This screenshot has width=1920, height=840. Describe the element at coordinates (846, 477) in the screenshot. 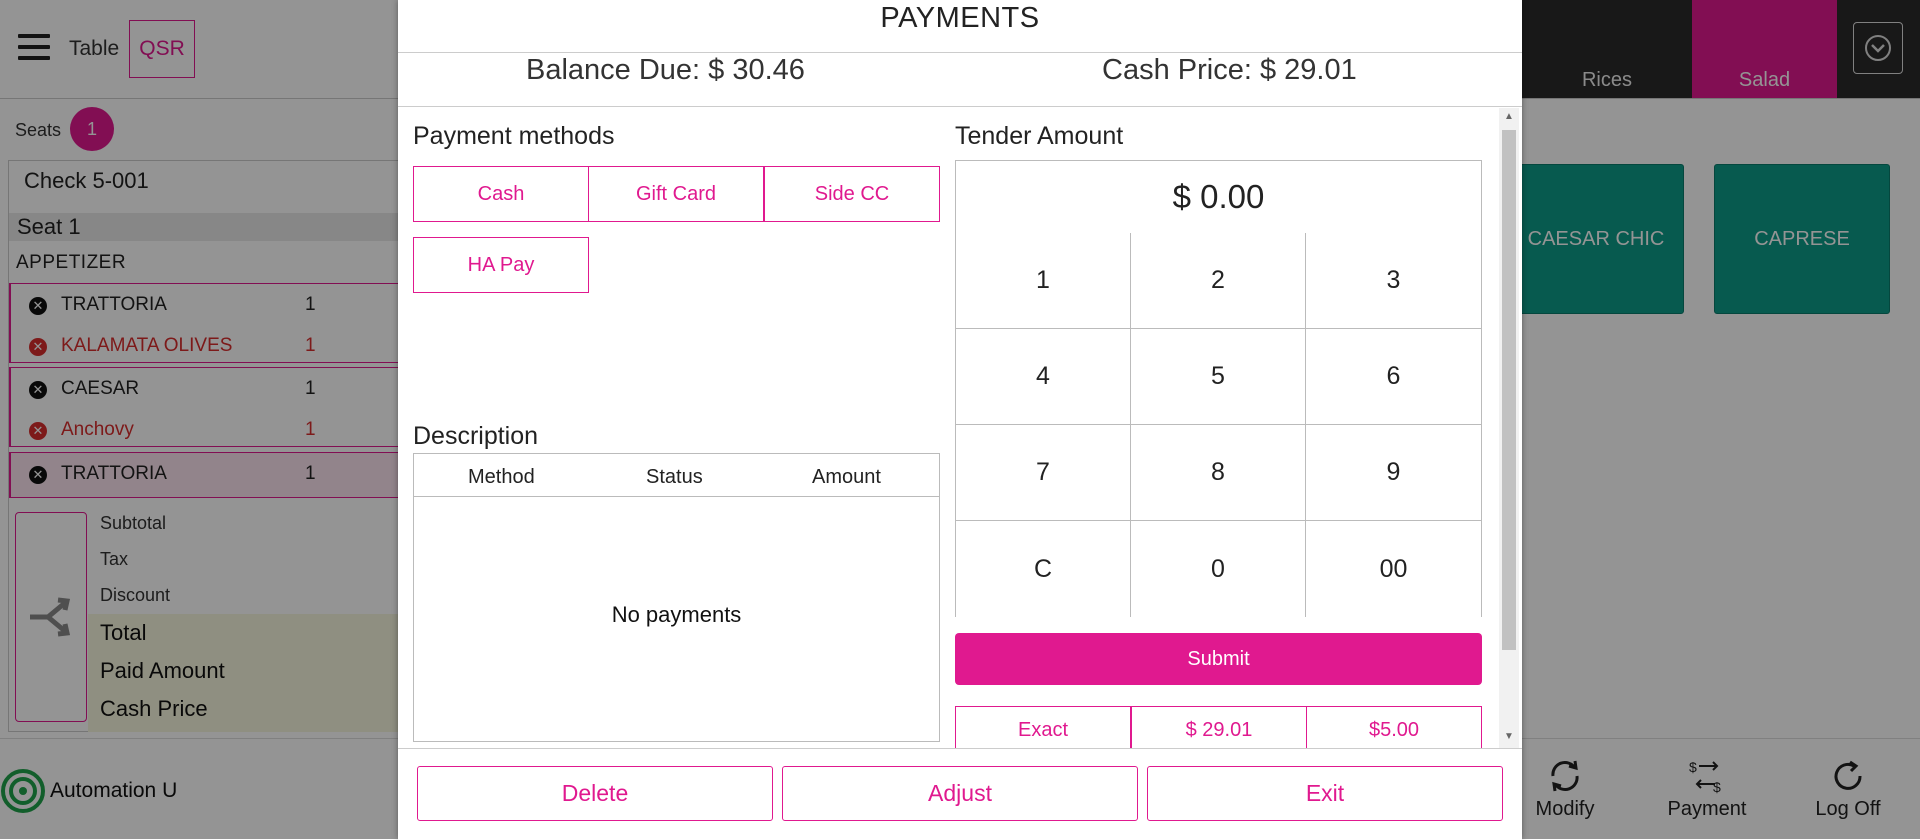

I see `column-amount: Amount` at that location.